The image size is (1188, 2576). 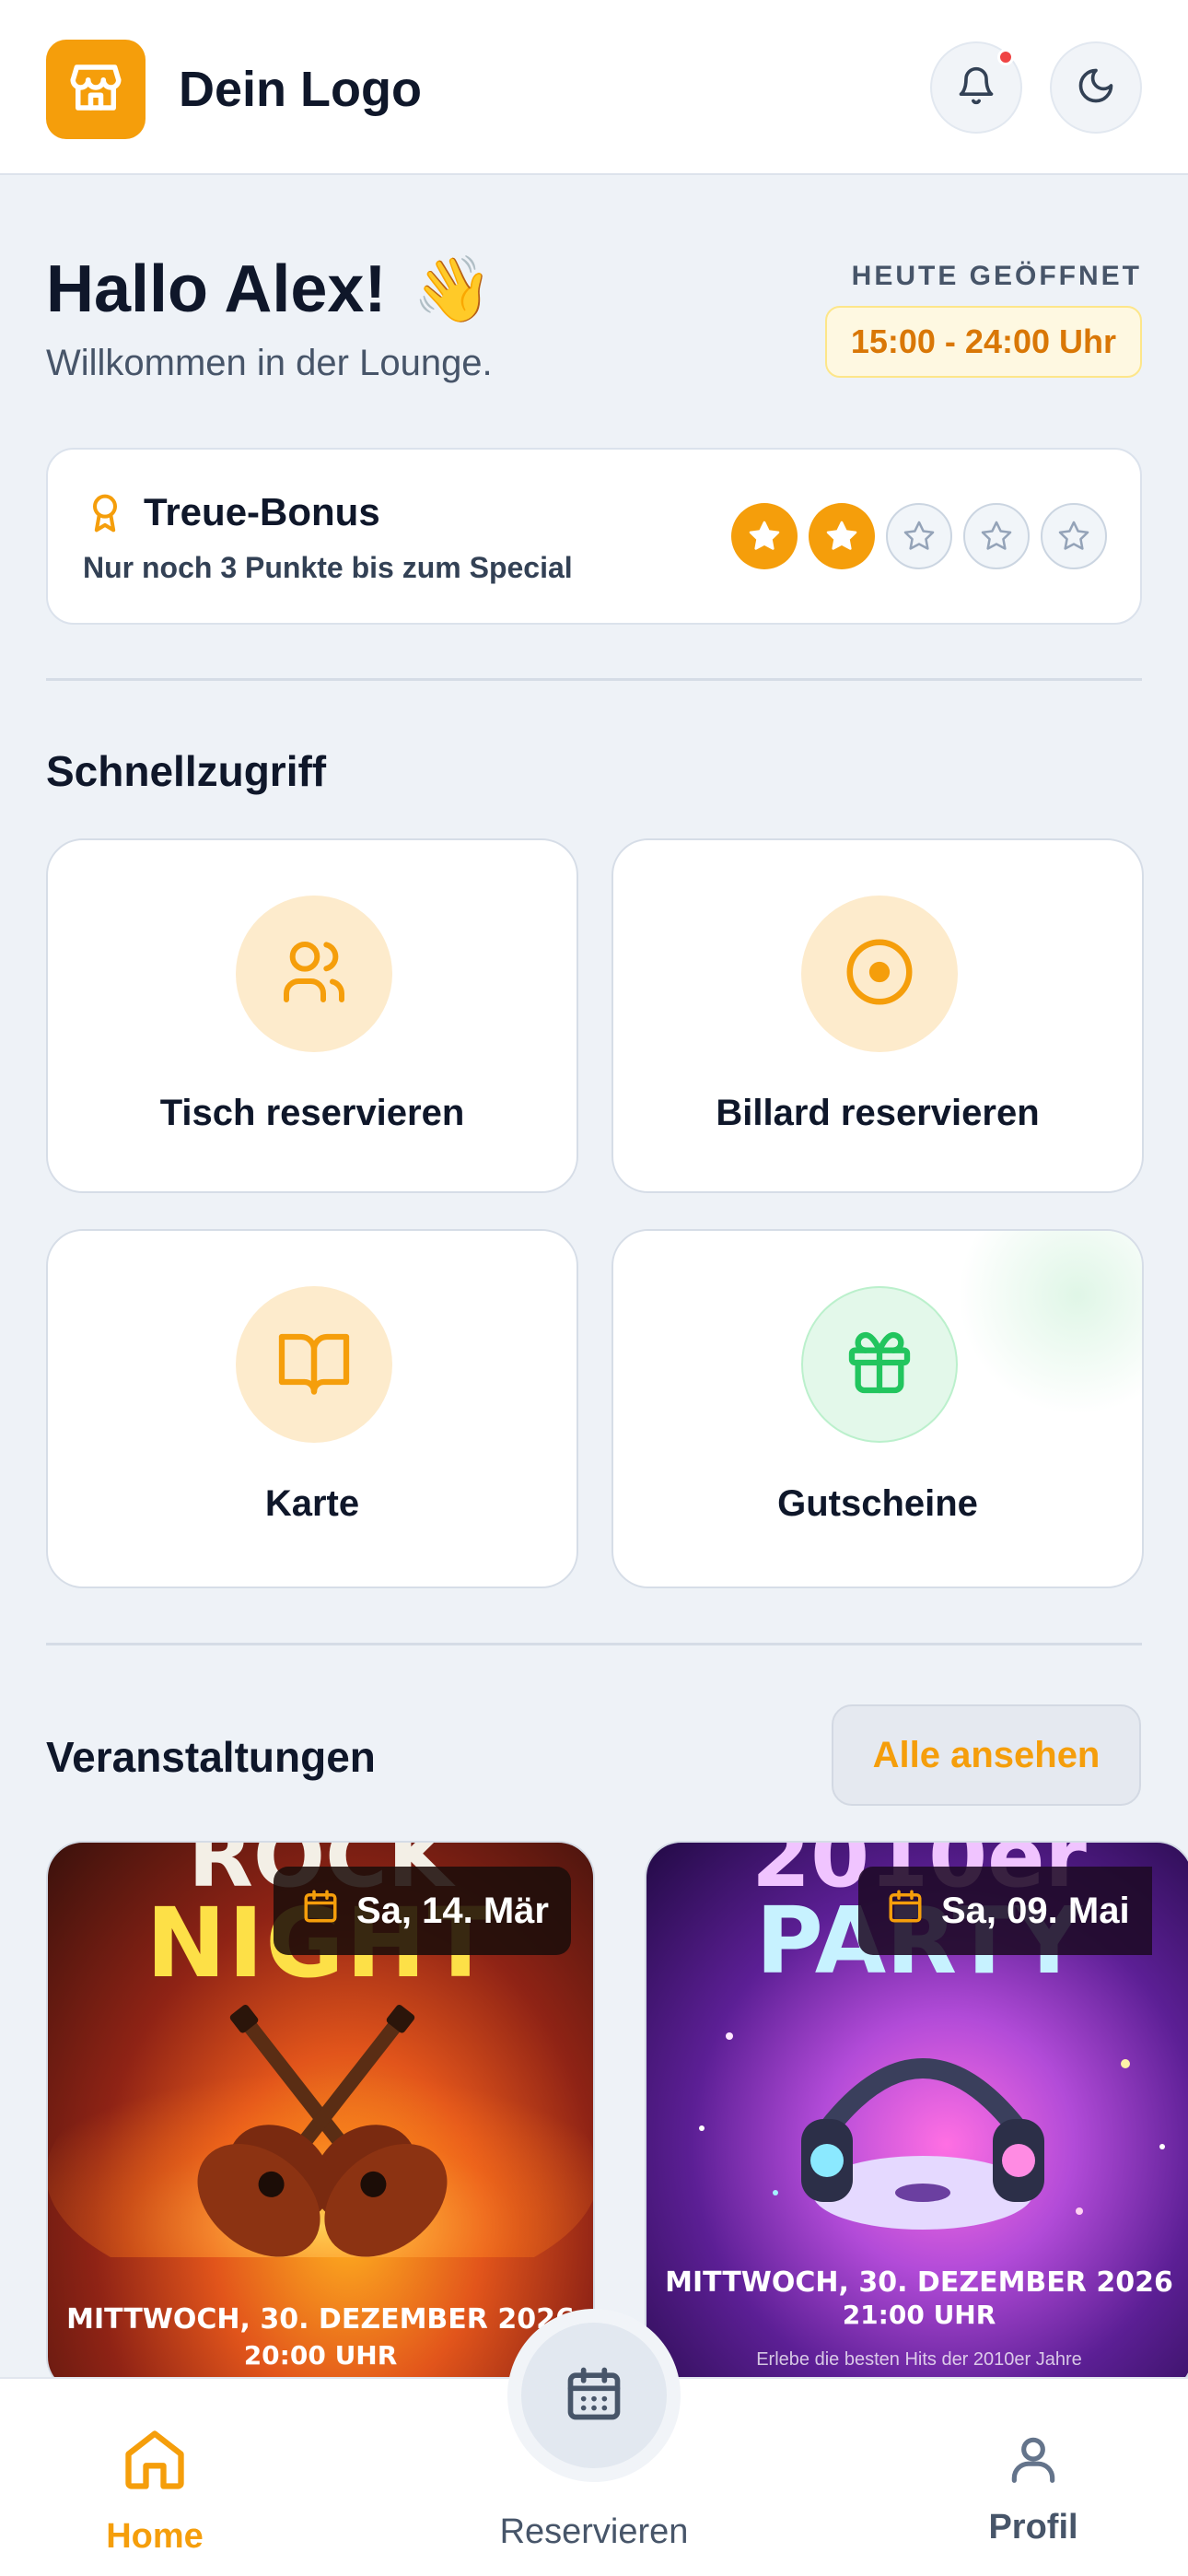 I want to click on users-icon, so click(x=314, y=974).